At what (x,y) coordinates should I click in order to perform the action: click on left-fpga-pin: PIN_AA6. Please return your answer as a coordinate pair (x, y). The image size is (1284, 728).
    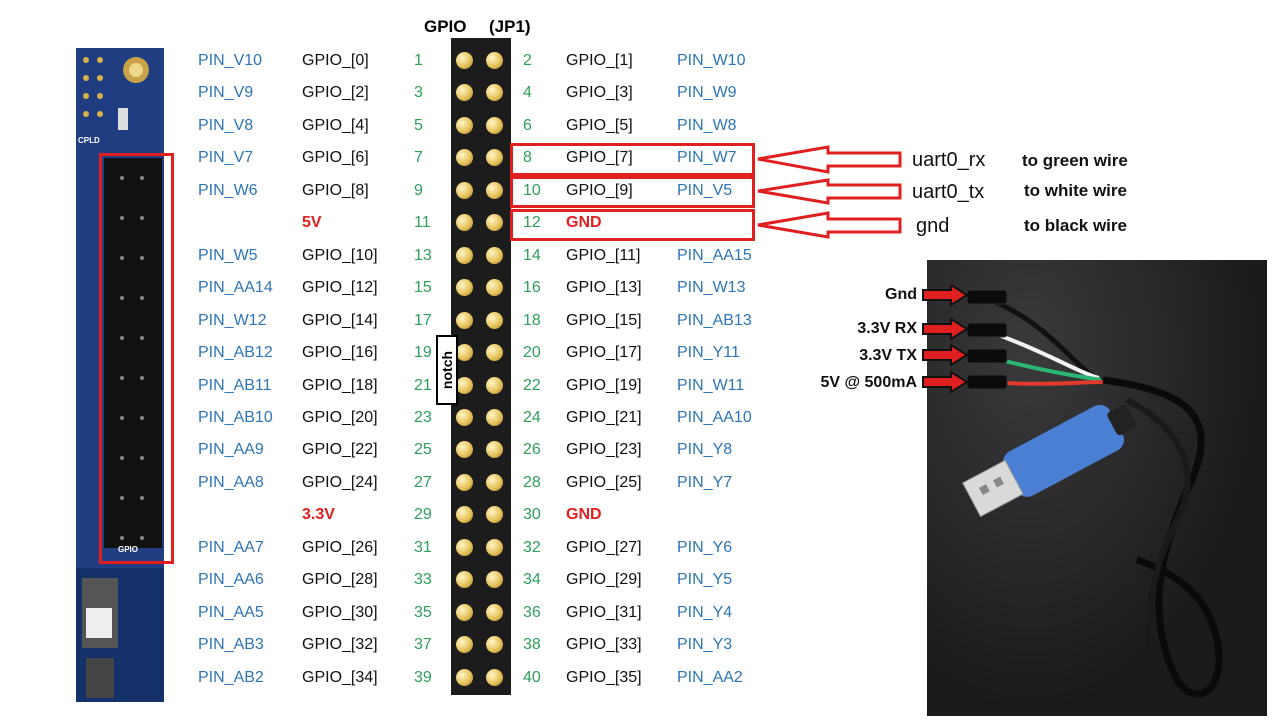
    Looking at the image, I should click on (231, 579).